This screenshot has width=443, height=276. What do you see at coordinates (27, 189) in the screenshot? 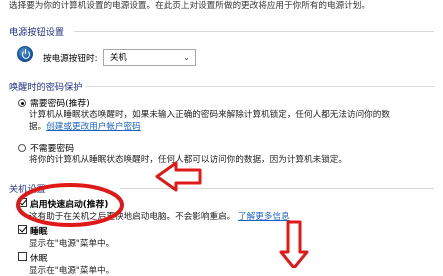
I see `shutdown-section-title: 关机设置` at bounding box center [27, 189].